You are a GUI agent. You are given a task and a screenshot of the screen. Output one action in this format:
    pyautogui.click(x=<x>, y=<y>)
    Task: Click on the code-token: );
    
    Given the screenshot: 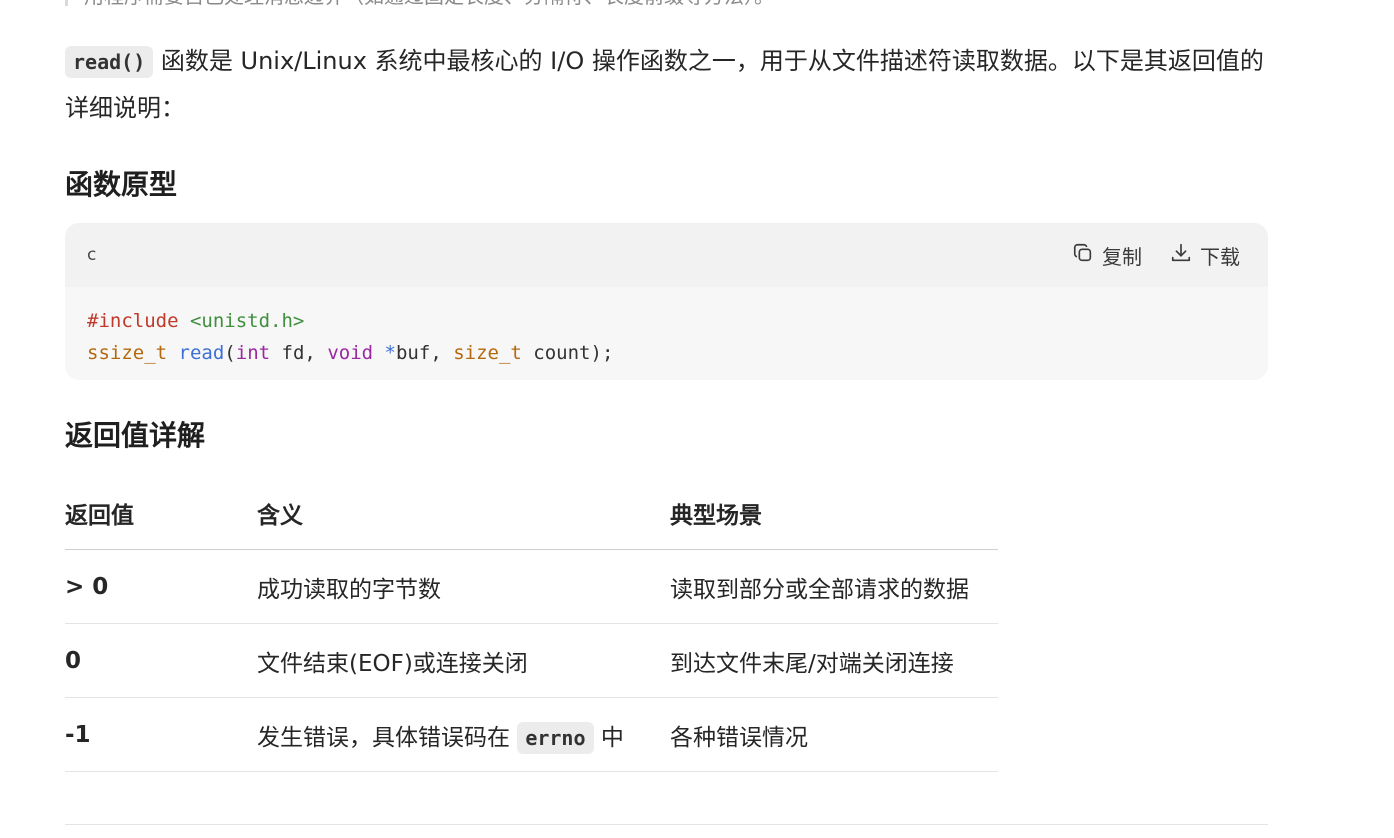 What is the action you would take?
    pyautogui.click(x=602, y=353)
    